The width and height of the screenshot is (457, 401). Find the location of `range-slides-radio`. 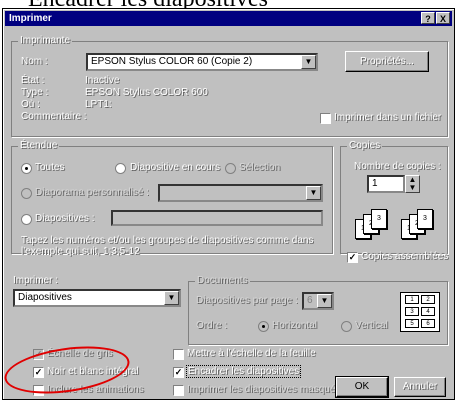

range-slides-radio is located at coordinates (26, 219).